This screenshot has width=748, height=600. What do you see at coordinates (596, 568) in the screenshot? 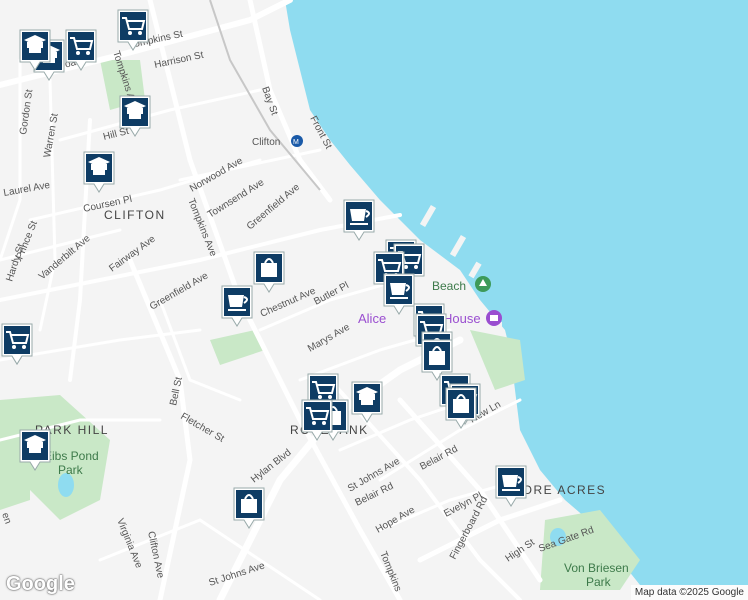
I see `label-von-briesen: Von Briesen` at bounding box center [596, 568].